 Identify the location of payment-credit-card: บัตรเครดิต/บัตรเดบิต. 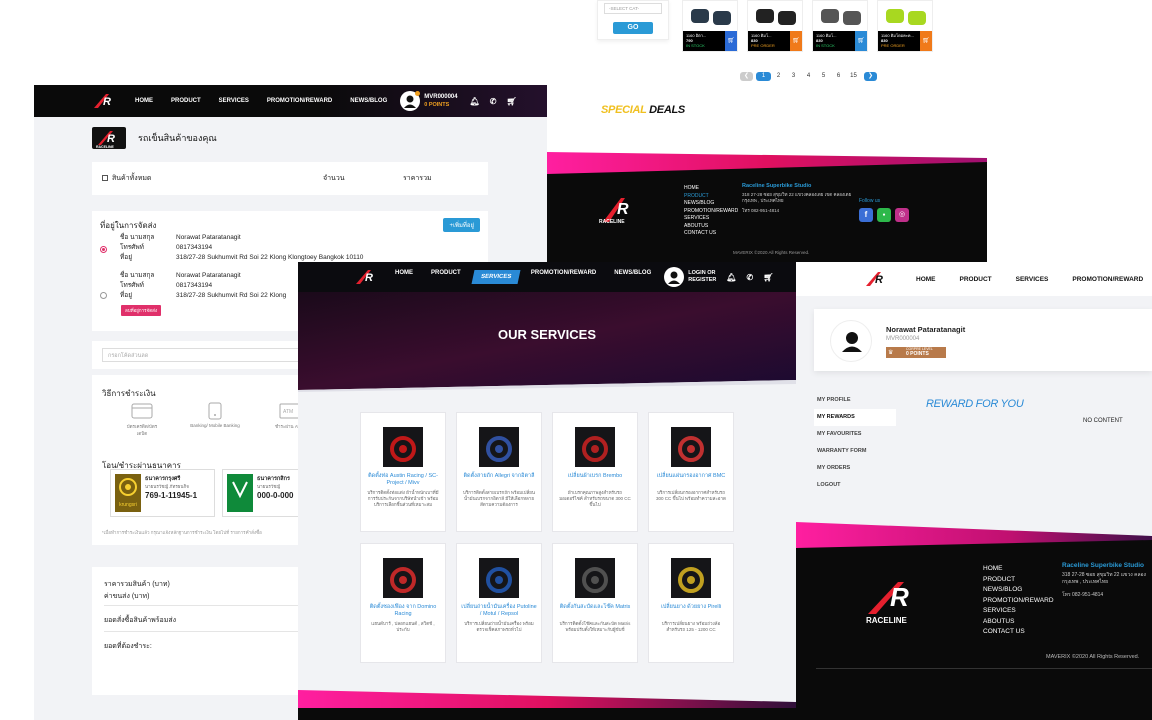
(142, 419).